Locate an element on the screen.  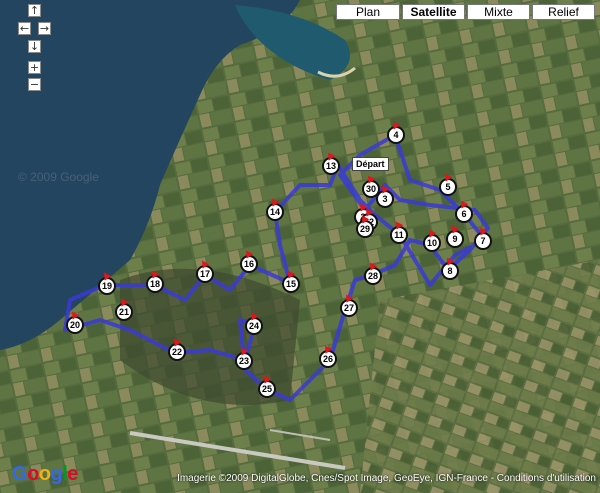
route-marker-4: 4 is located at coordinates (396, 135).